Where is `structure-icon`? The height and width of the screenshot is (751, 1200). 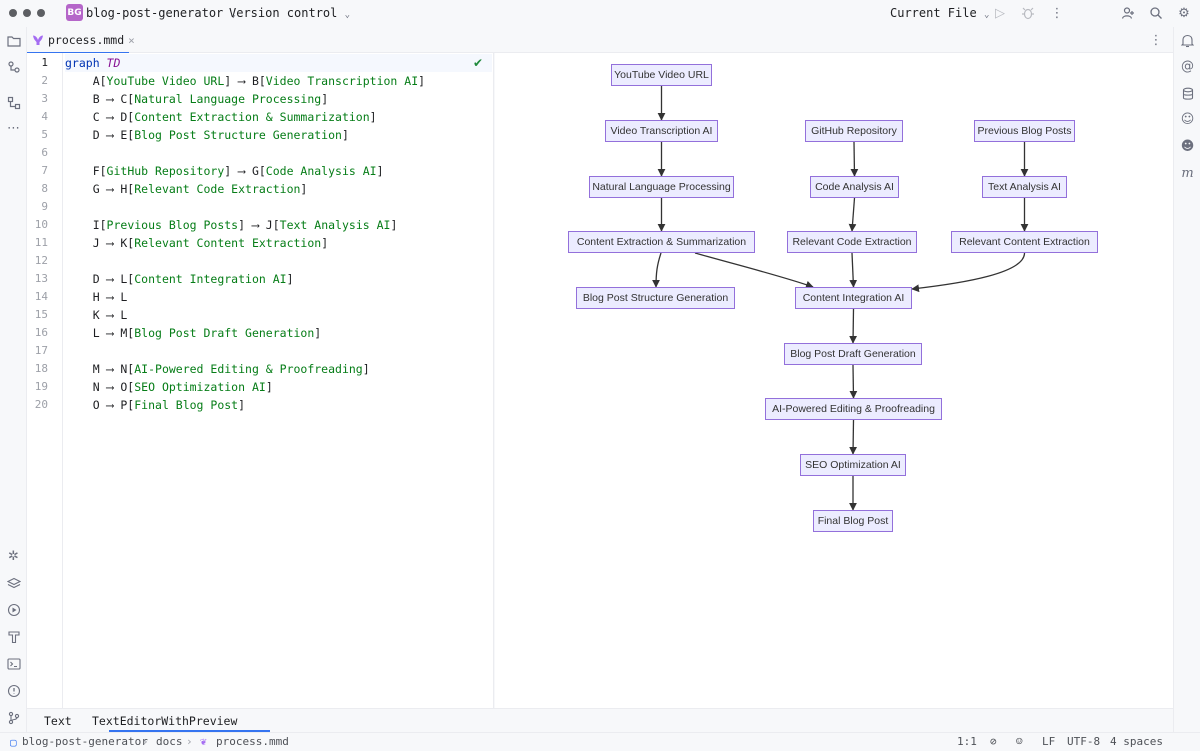
structure-icon is located at coordinates (13, 102).